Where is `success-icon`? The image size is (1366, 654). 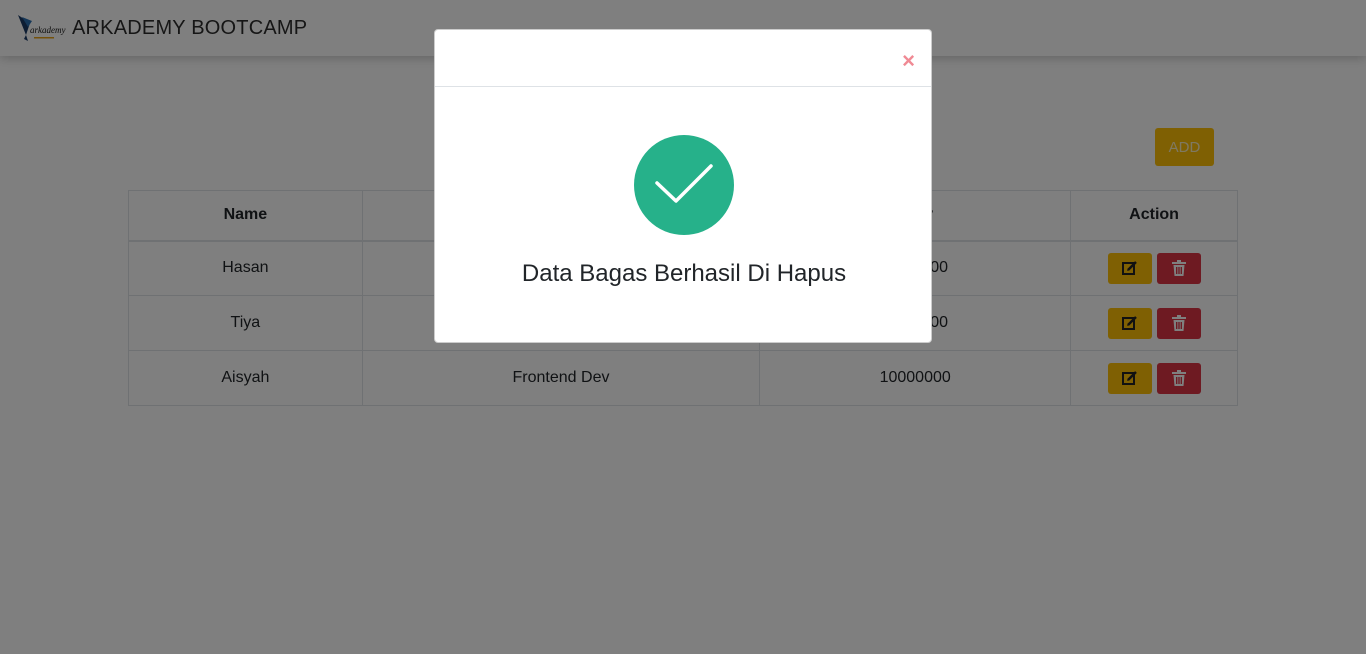 success-icon is located at coordinates (684, 185).